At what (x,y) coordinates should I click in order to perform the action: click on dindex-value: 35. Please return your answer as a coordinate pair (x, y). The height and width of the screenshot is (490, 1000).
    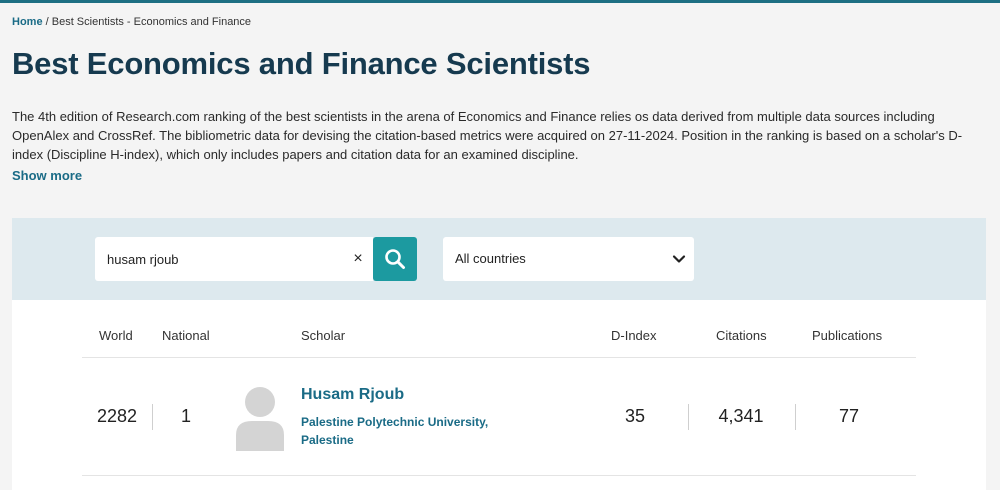
    Looking at the image, I should click on (635, 416).